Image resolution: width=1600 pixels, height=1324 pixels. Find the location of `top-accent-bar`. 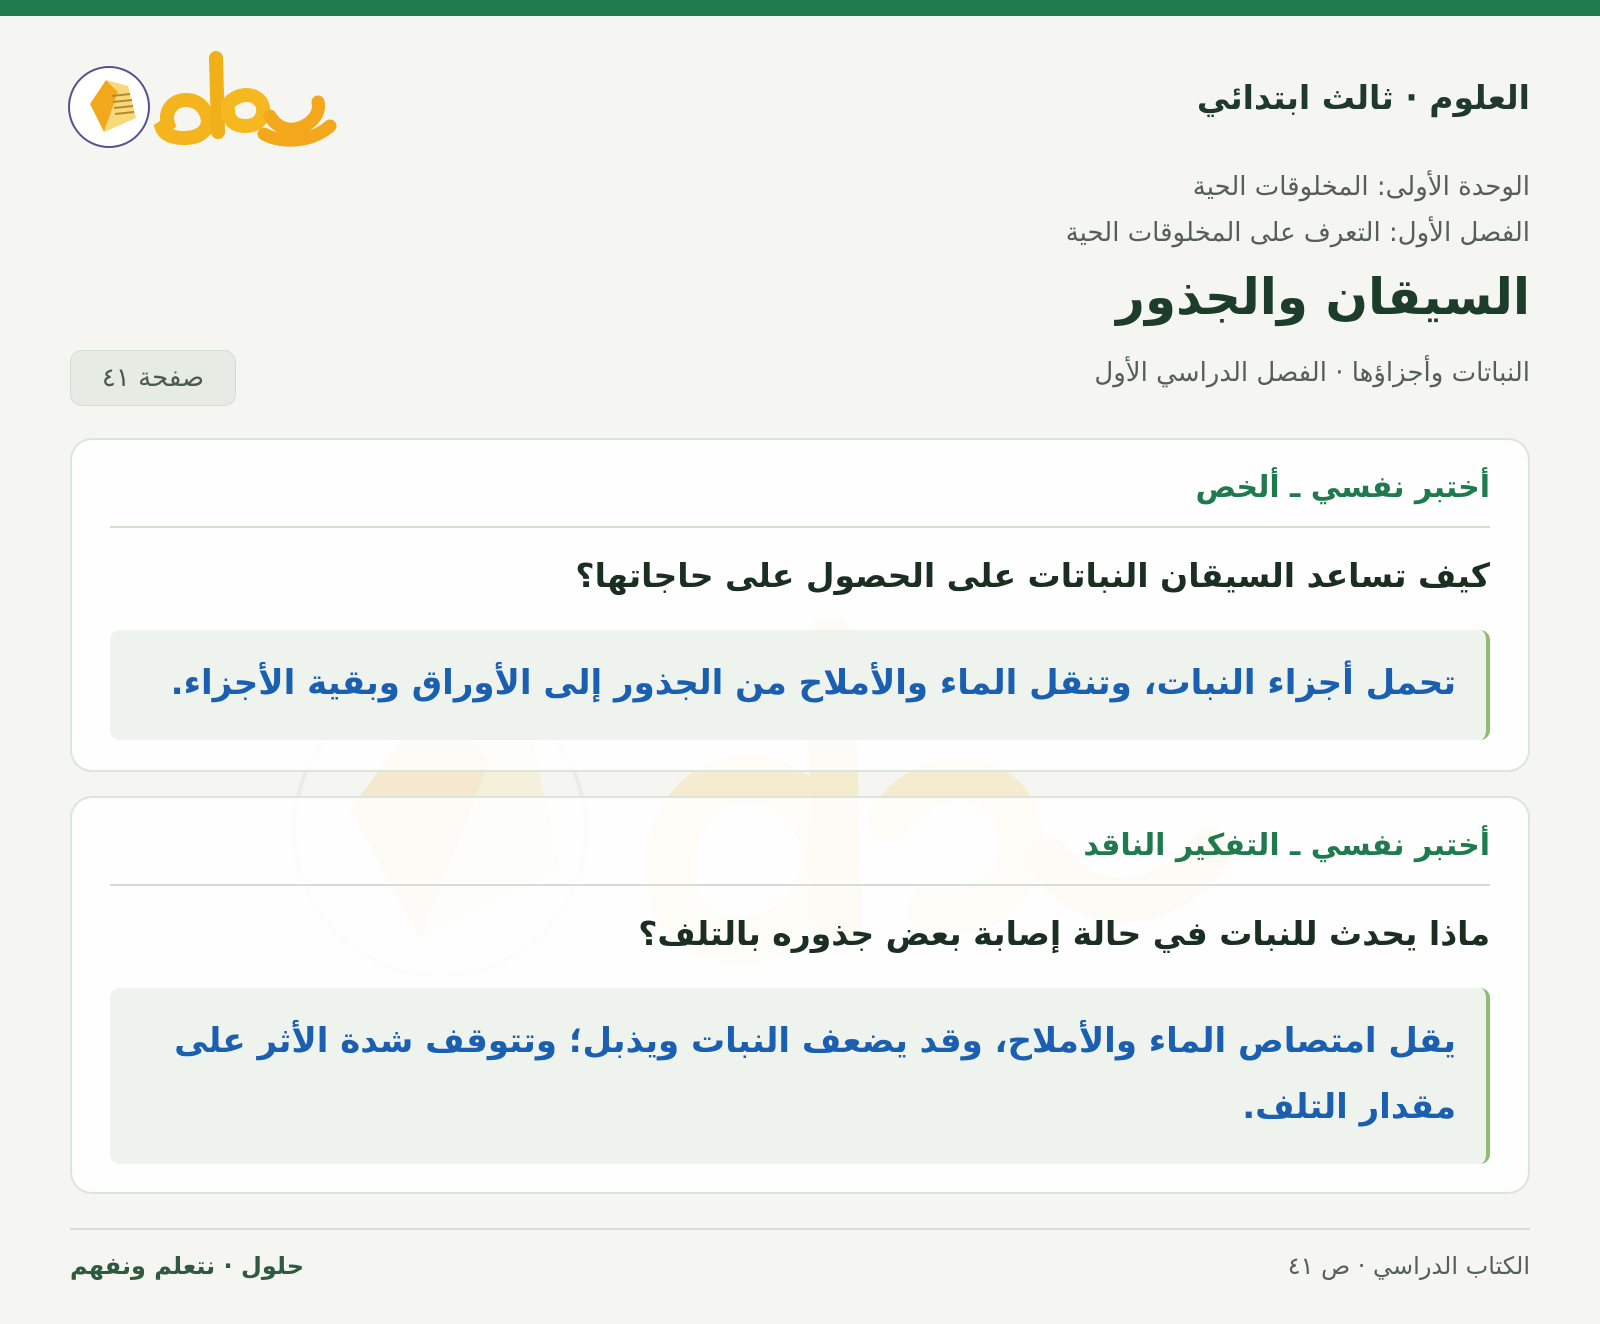

top-accent-bar is located at coordinates (800, 8).